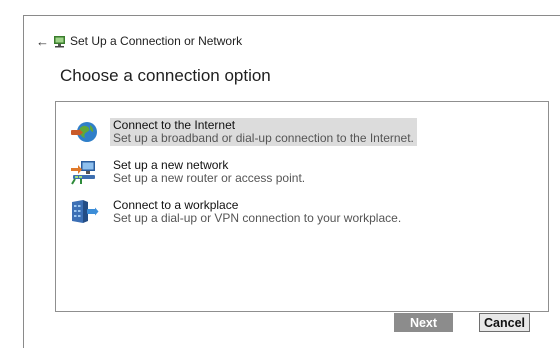 Image resolution: width=560 pixels, height=348 pixels. I want to click on next-button: Next, so click(423, 322).